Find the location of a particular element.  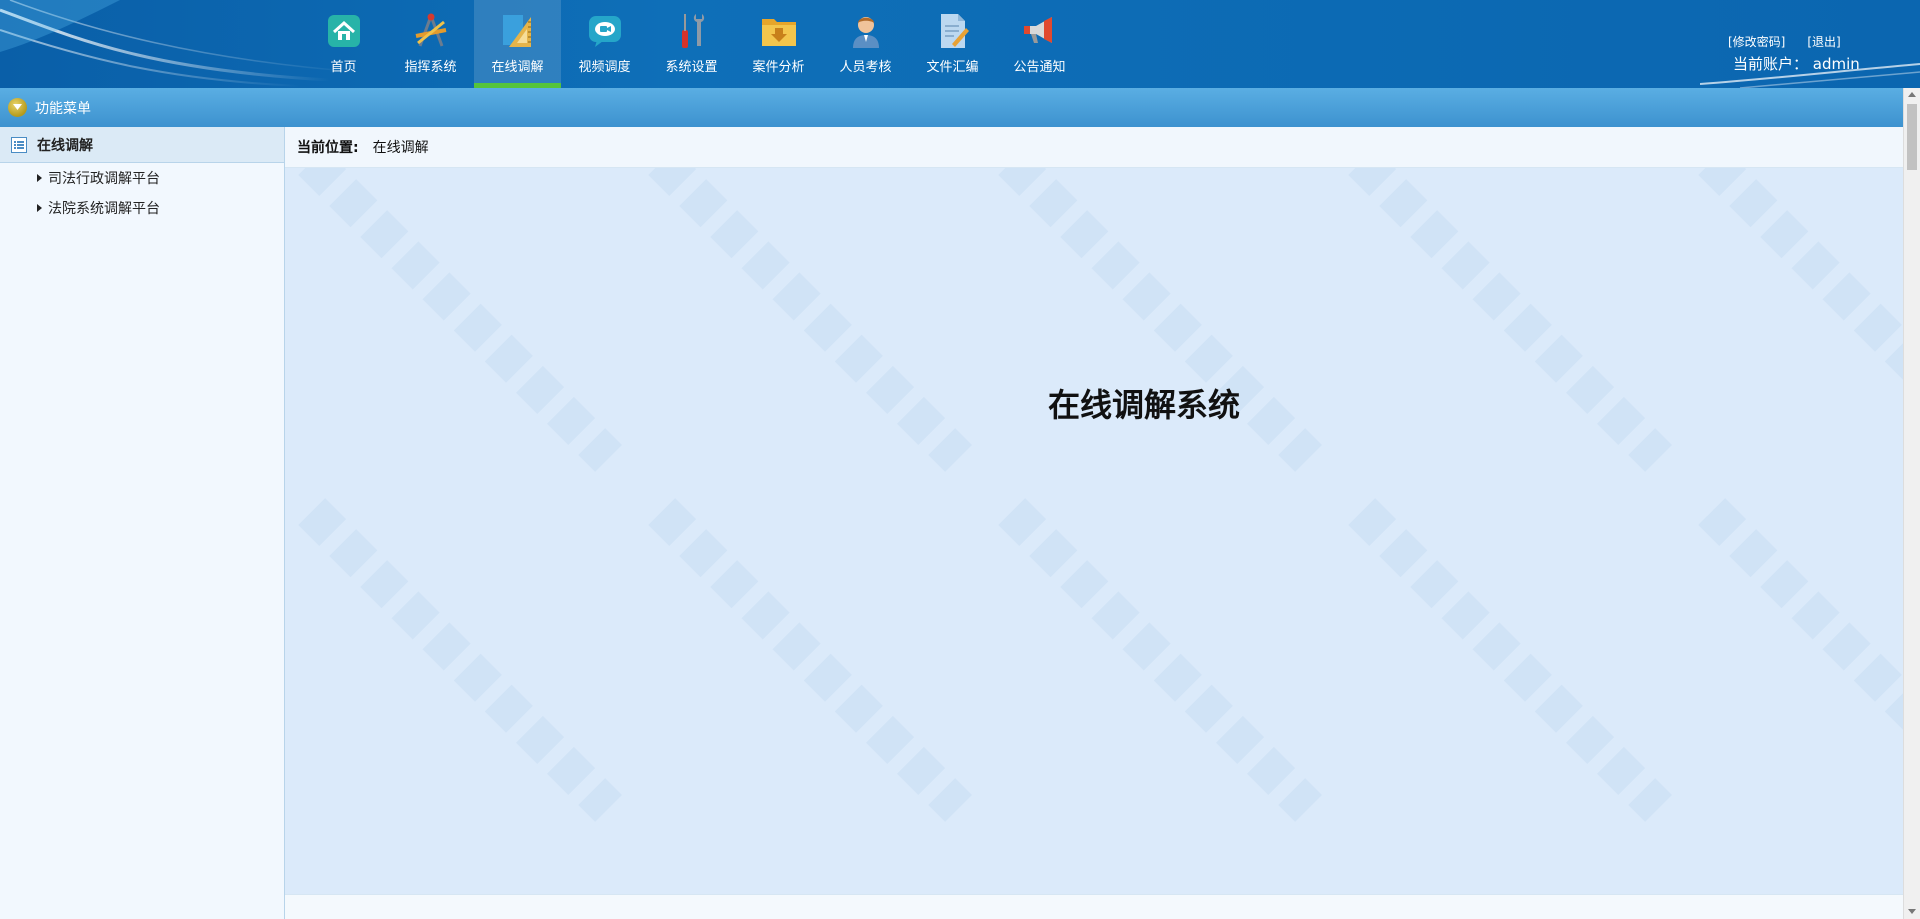

collapse-toggle-icon is located at coordinates (17, 107).